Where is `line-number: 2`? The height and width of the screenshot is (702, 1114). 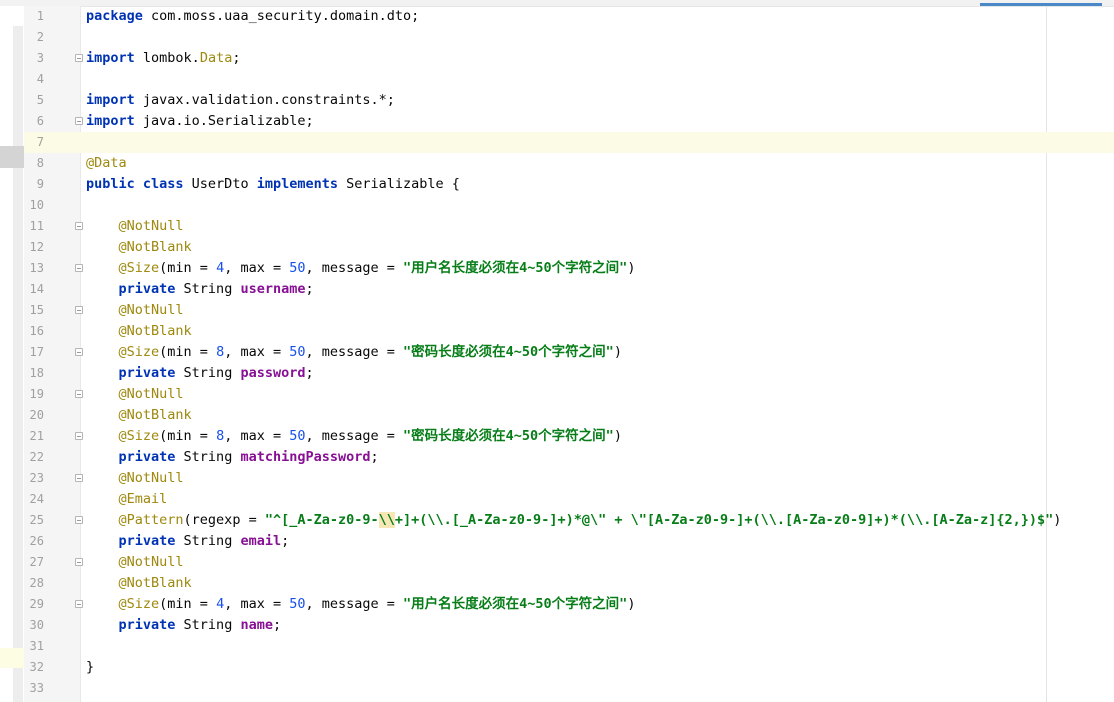 line-number: 2 is located at coordinates (40, 37).